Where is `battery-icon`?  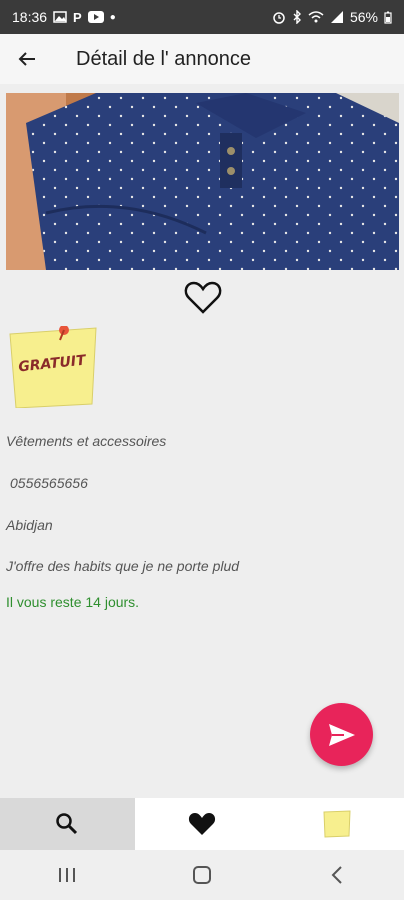 battery-icon is located at coordinates (388, 17).